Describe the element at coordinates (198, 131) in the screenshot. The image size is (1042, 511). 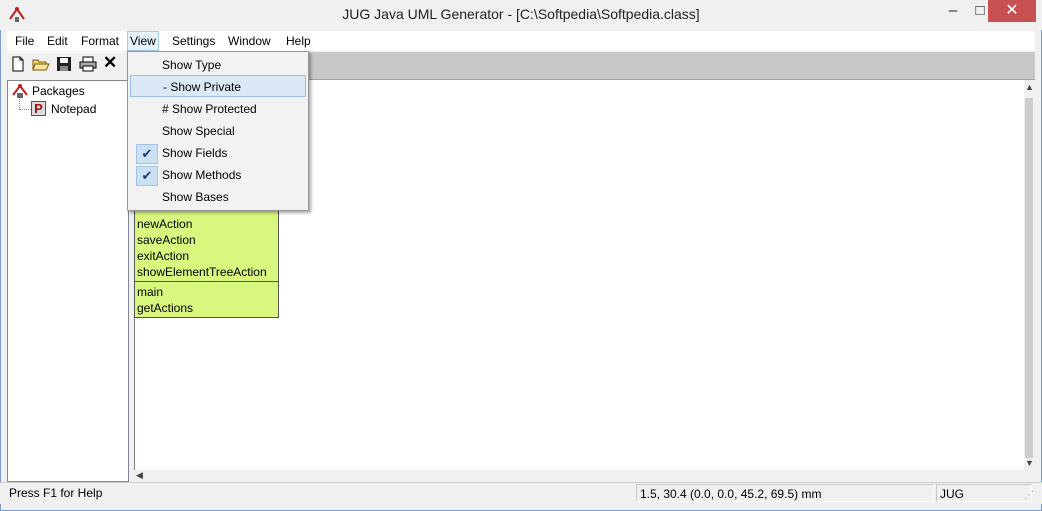
I see `menu-item-label: Show Special` at that location.